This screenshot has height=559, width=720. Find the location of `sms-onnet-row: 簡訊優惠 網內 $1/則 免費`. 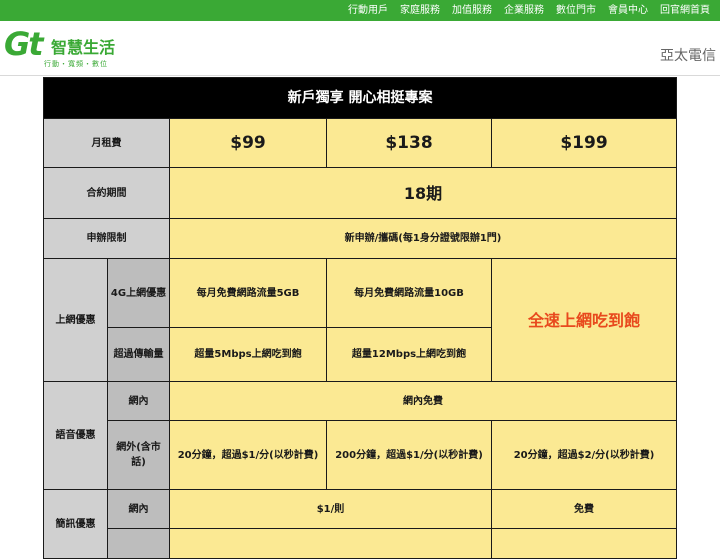

sms-onnet-row: 簡訊優惠 網內 $1/則 免費 is located at coordinates (360, 524).